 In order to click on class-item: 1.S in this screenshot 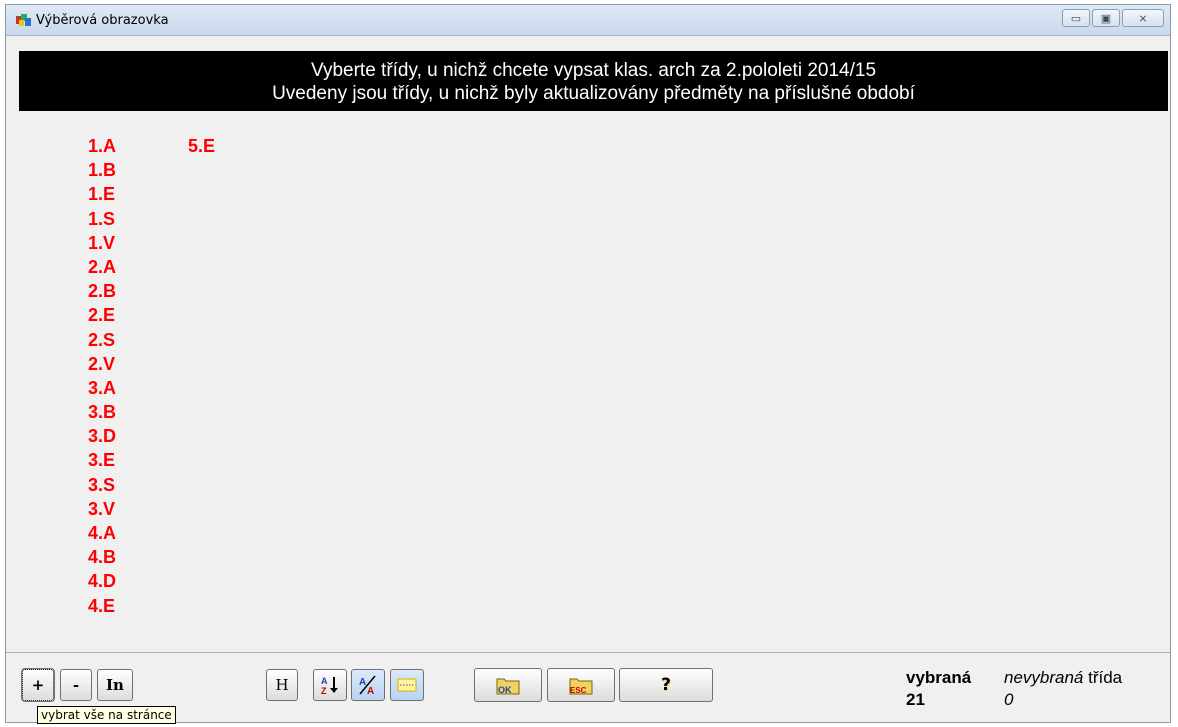, I will do `click(102, 219)`.